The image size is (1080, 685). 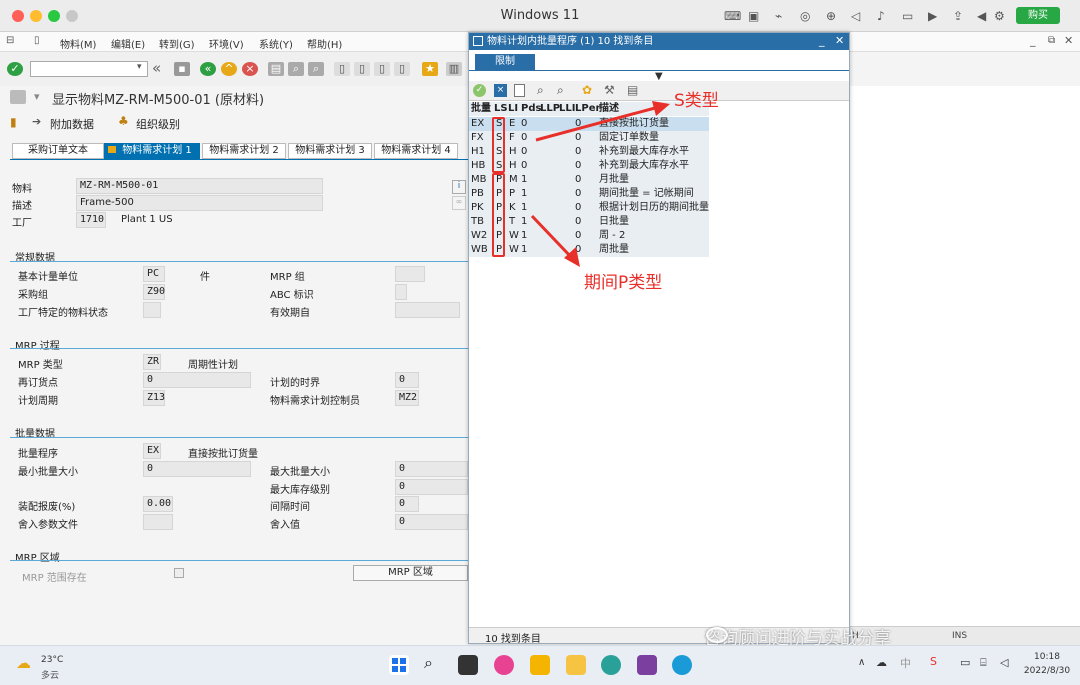 What do you see at coordinates (407, 398) in the screenshot?
I see `mrp-controller-field: MZ2` at bounding box center [407, 398].